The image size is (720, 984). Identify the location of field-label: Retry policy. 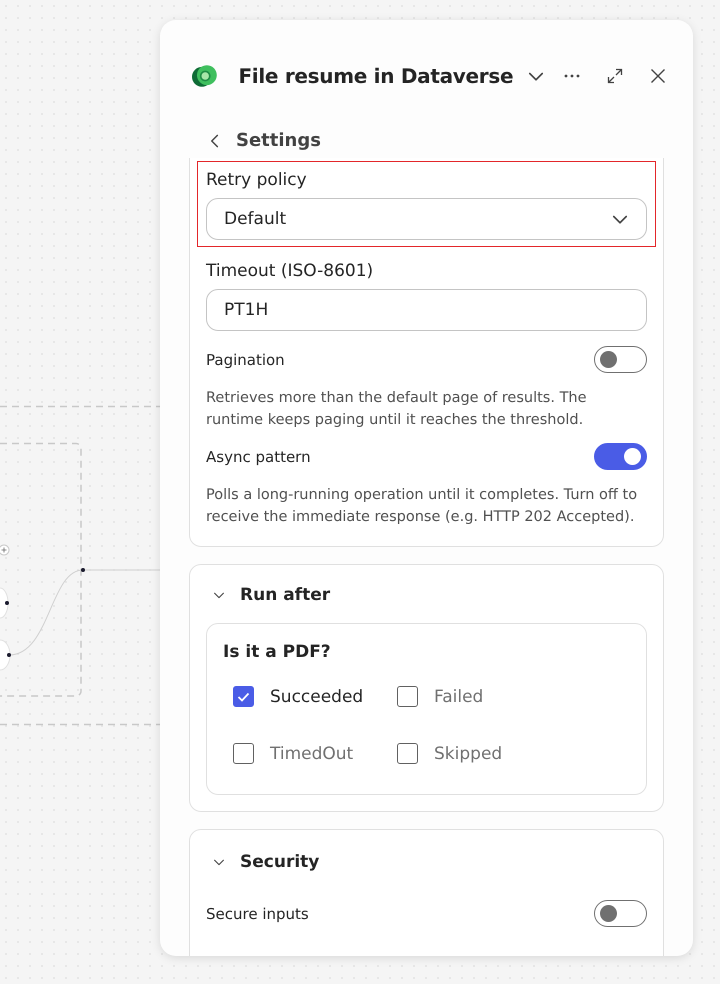
(257, 180).